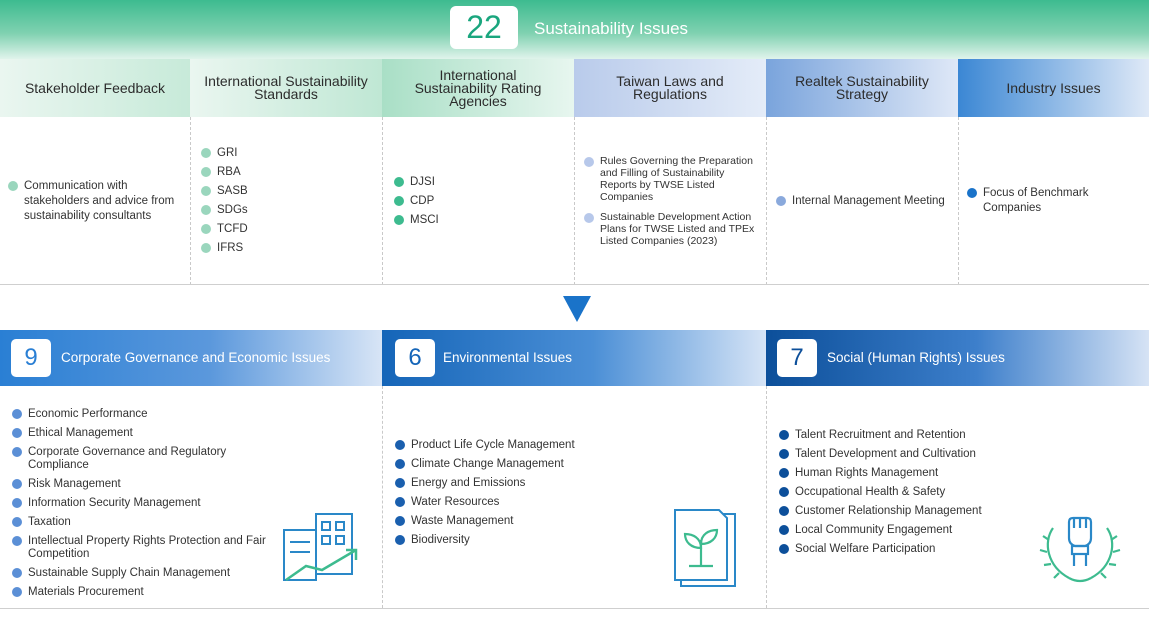 The height and width of the screenshot is (619, 1149). What do you see at coordinates (291, 210) in the screenshot?
I see `list-item: SDGs` at bounding box center [291, 210].